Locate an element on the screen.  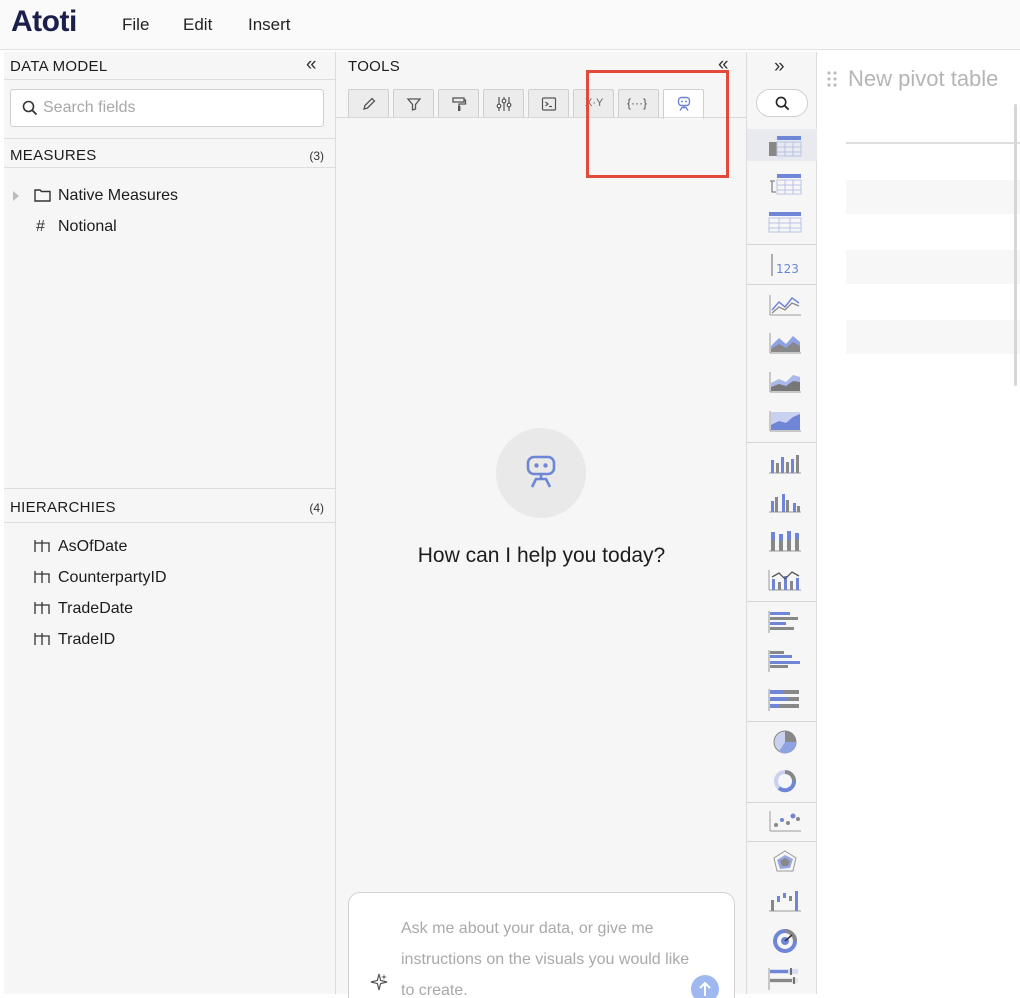
assistant-avatar is located at coordinates (541, 473).